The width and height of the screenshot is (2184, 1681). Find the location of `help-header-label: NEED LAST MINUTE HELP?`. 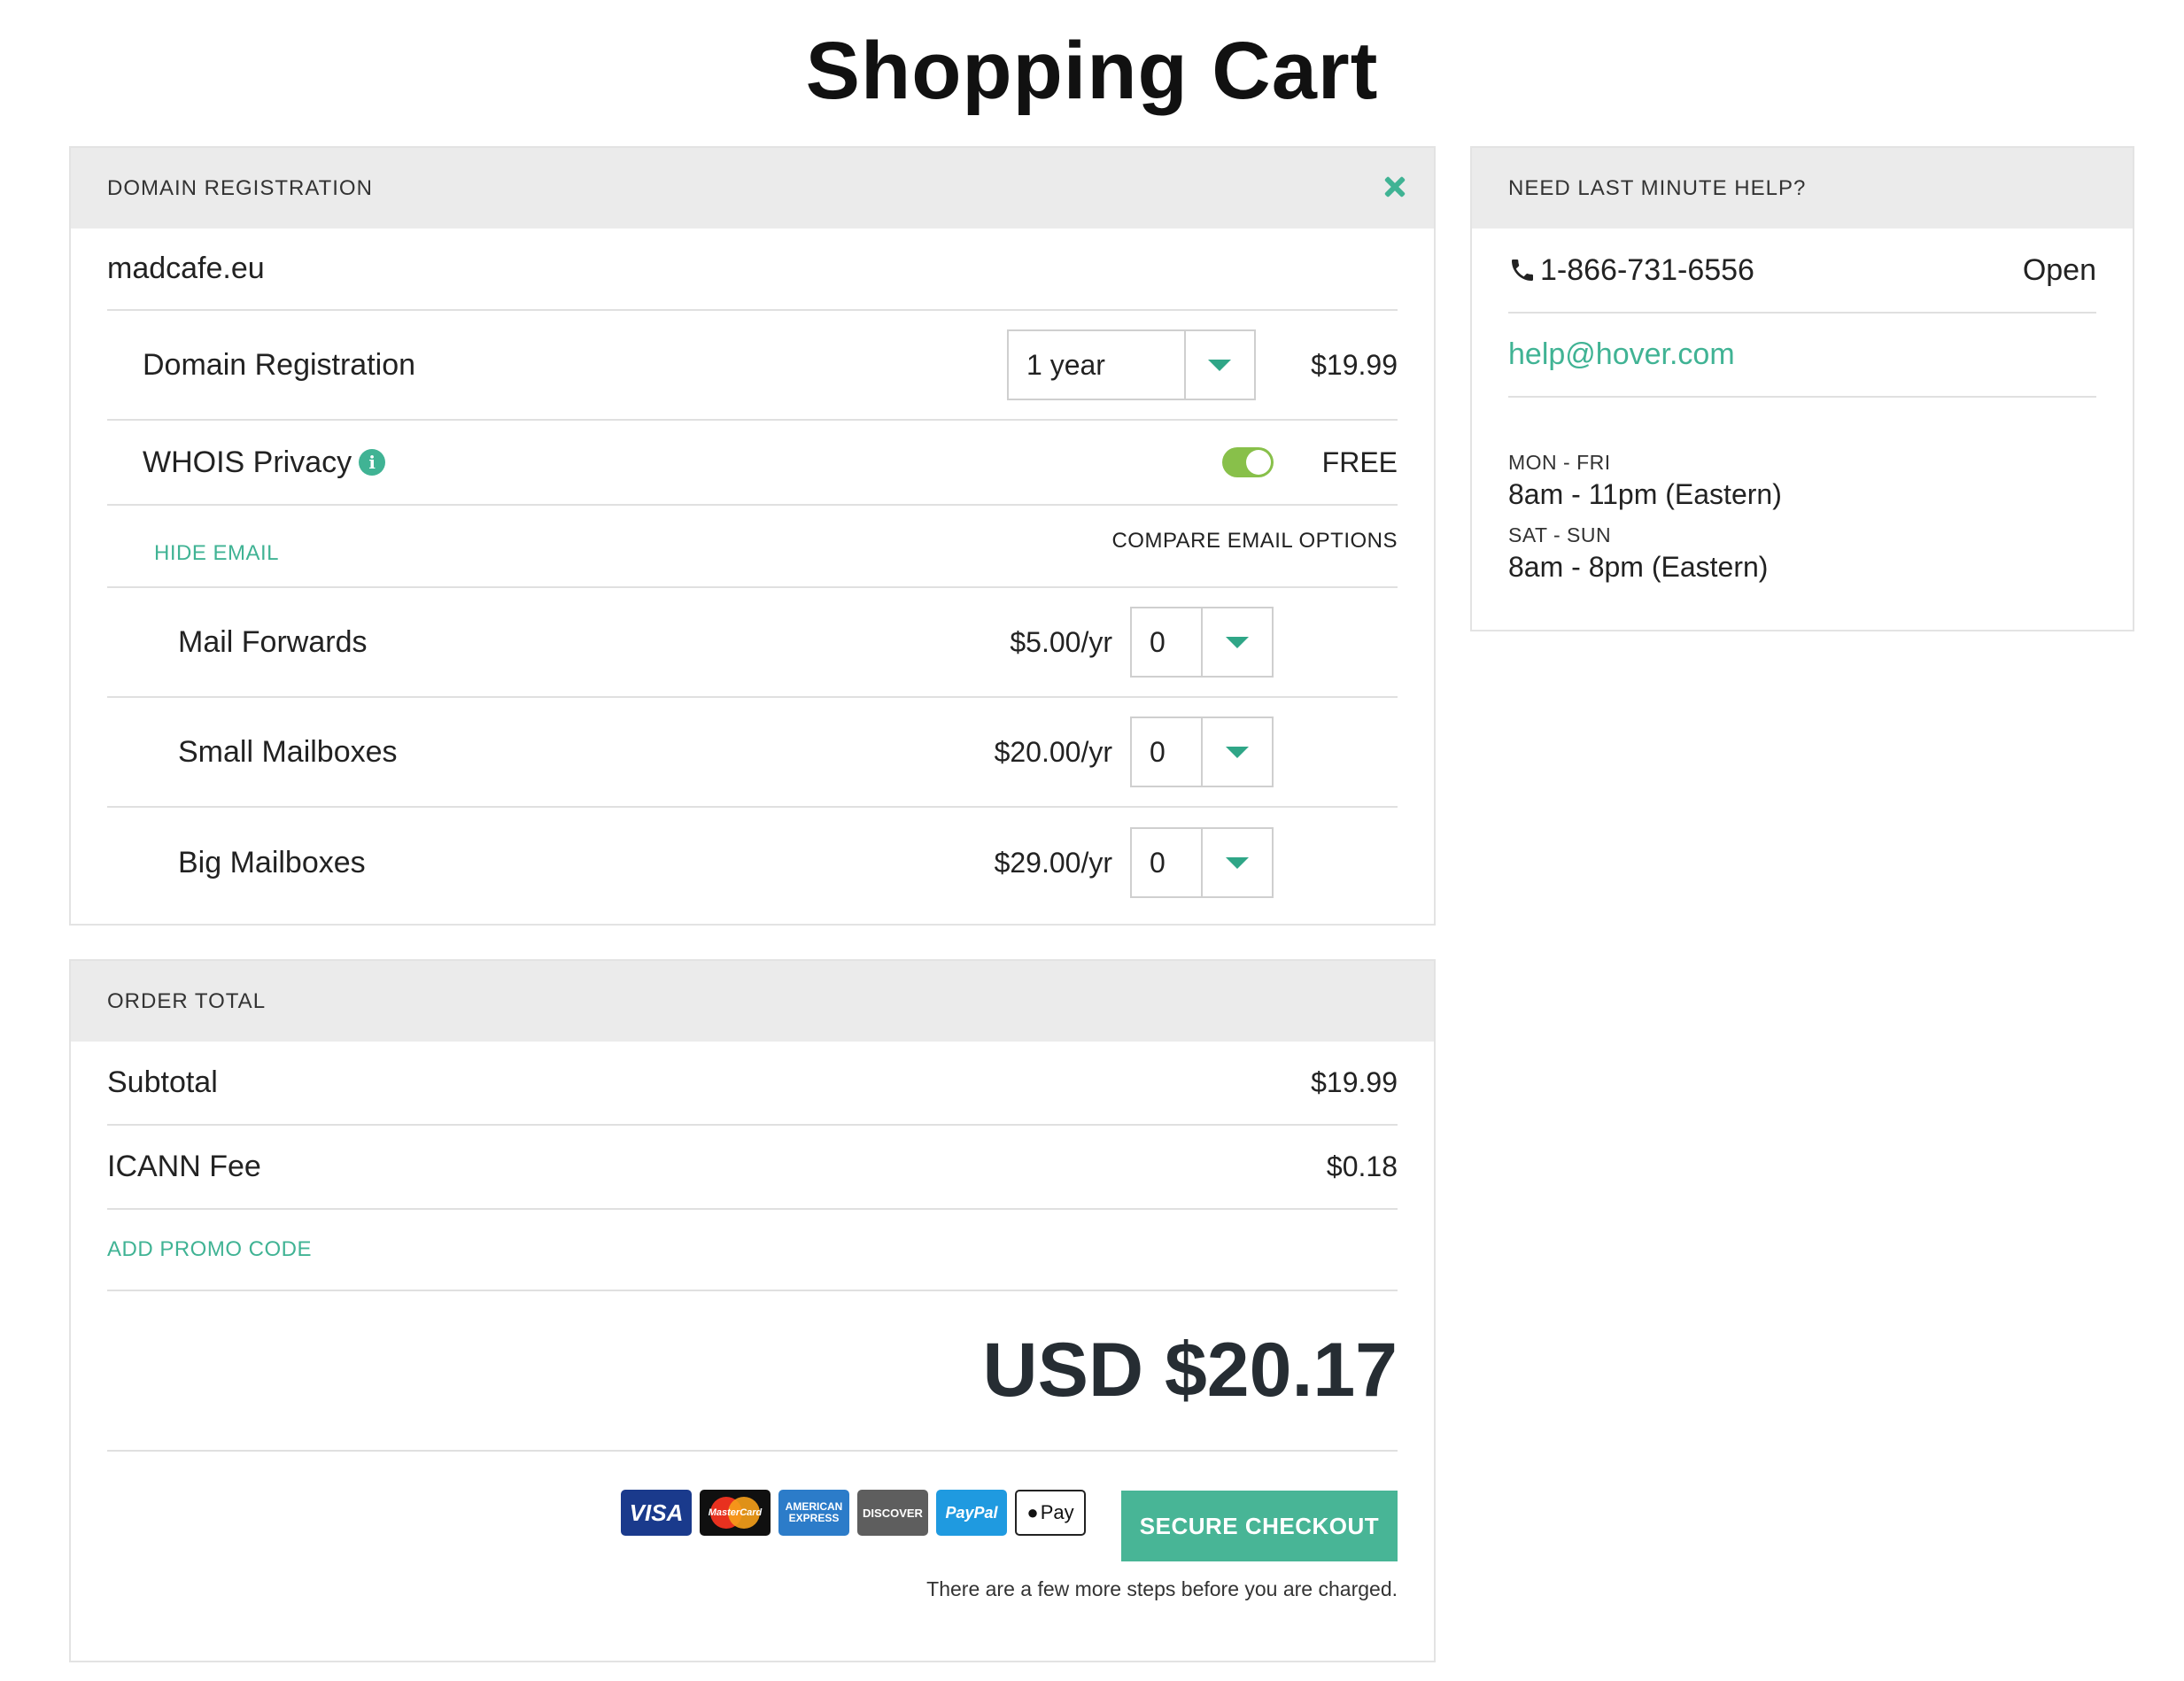

help-header-label: NEED LAST MINUTE HELP? is located at coordinates (1657, 187).